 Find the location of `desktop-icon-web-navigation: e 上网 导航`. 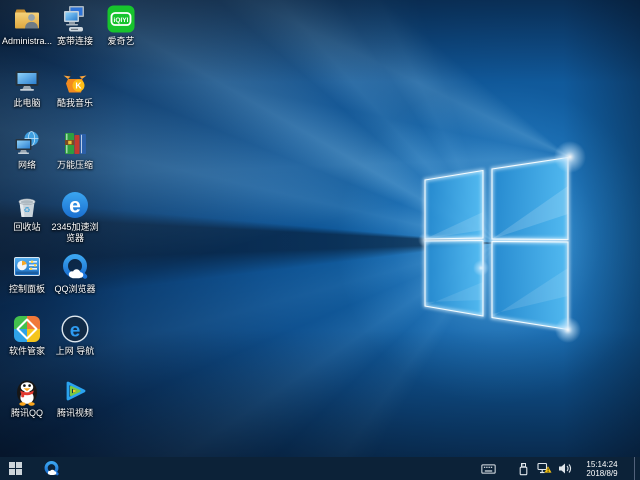

desktop-icon-web-navigation: e 上网 导航 is located at coordinates (75, 335).